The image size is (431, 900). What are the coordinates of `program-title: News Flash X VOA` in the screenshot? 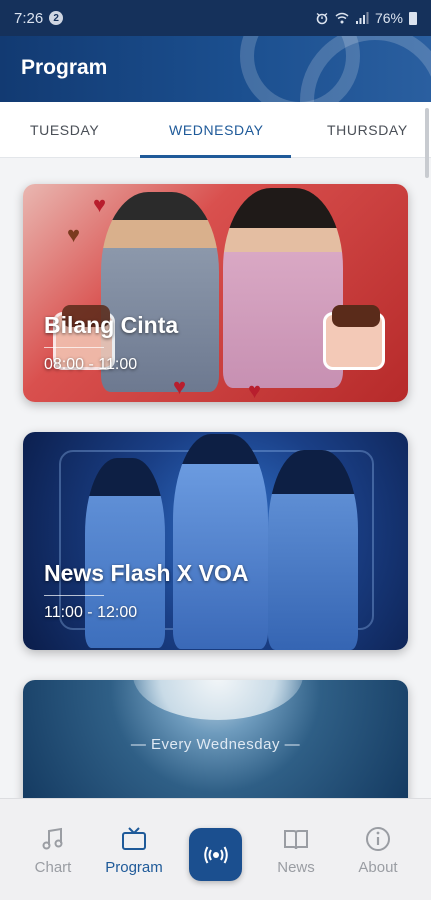 It's located at (146, 573).